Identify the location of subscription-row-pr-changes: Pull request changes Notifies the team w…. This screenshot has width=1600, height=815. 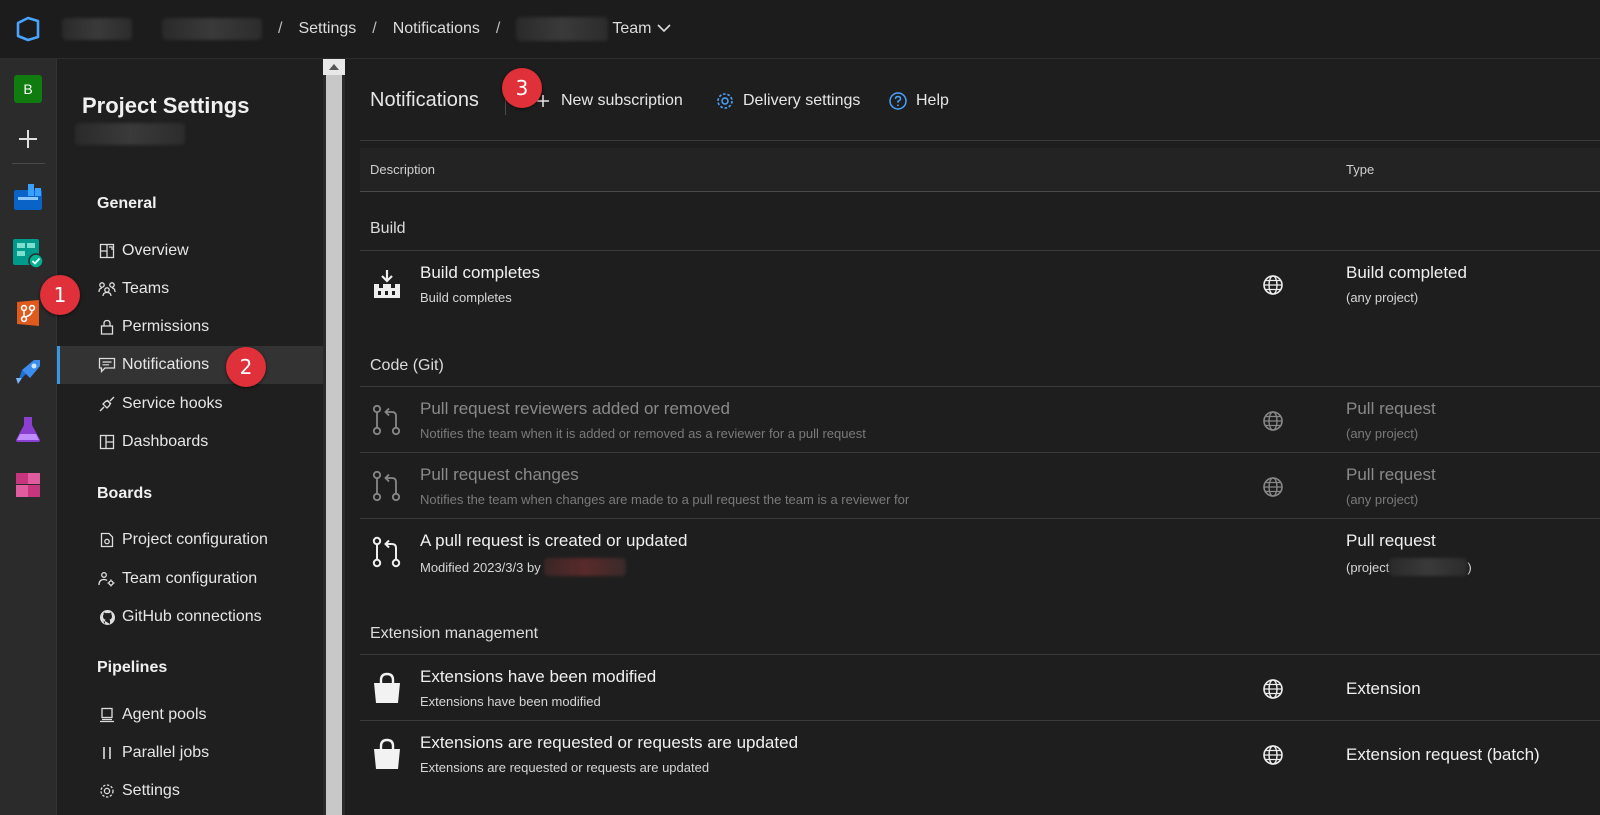
(980, 486).